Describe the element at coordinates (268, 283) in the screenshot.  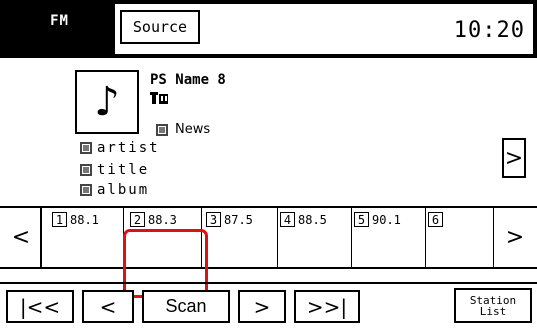
I see `divider` at that location.